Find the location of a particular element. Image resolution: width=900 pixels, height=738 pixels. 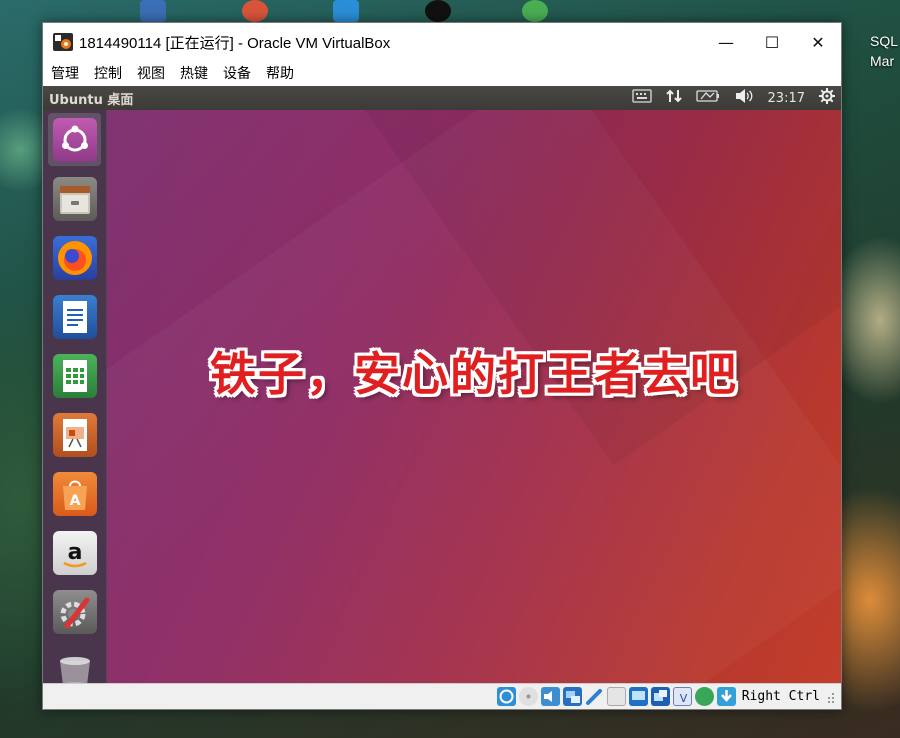

hard-disk-icon is located at coordinates (506, 696).